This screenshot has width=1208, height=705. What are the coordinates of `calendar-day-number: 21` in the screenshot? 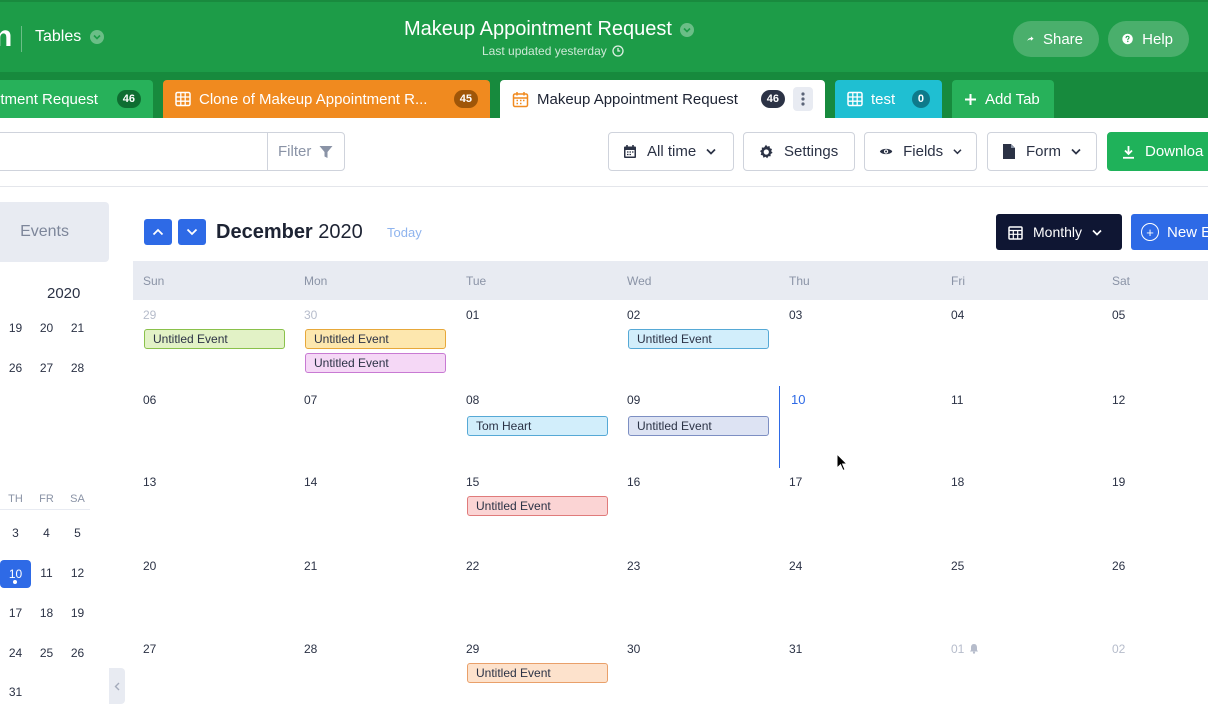 It's located at (310, 566).